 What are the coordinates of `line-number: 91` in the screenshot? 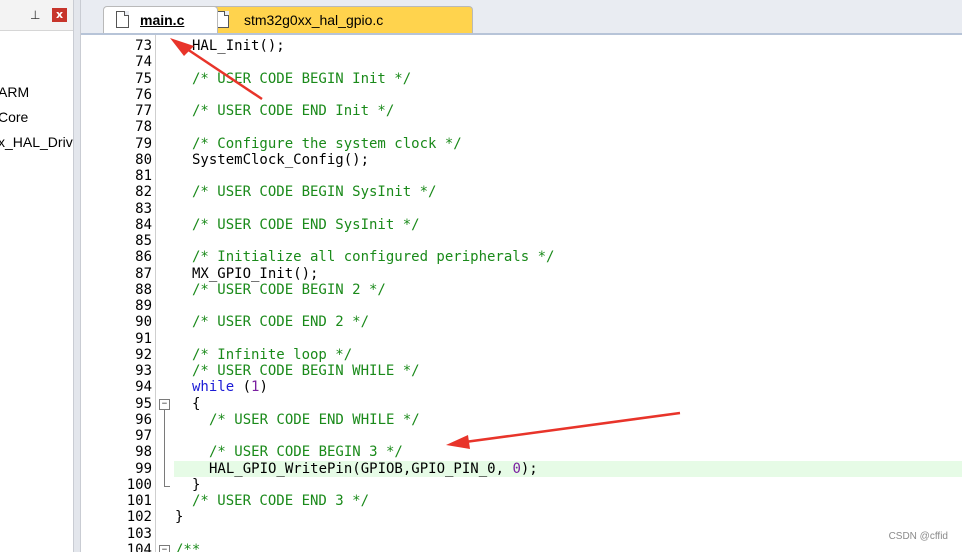 It's located at (143, 338).